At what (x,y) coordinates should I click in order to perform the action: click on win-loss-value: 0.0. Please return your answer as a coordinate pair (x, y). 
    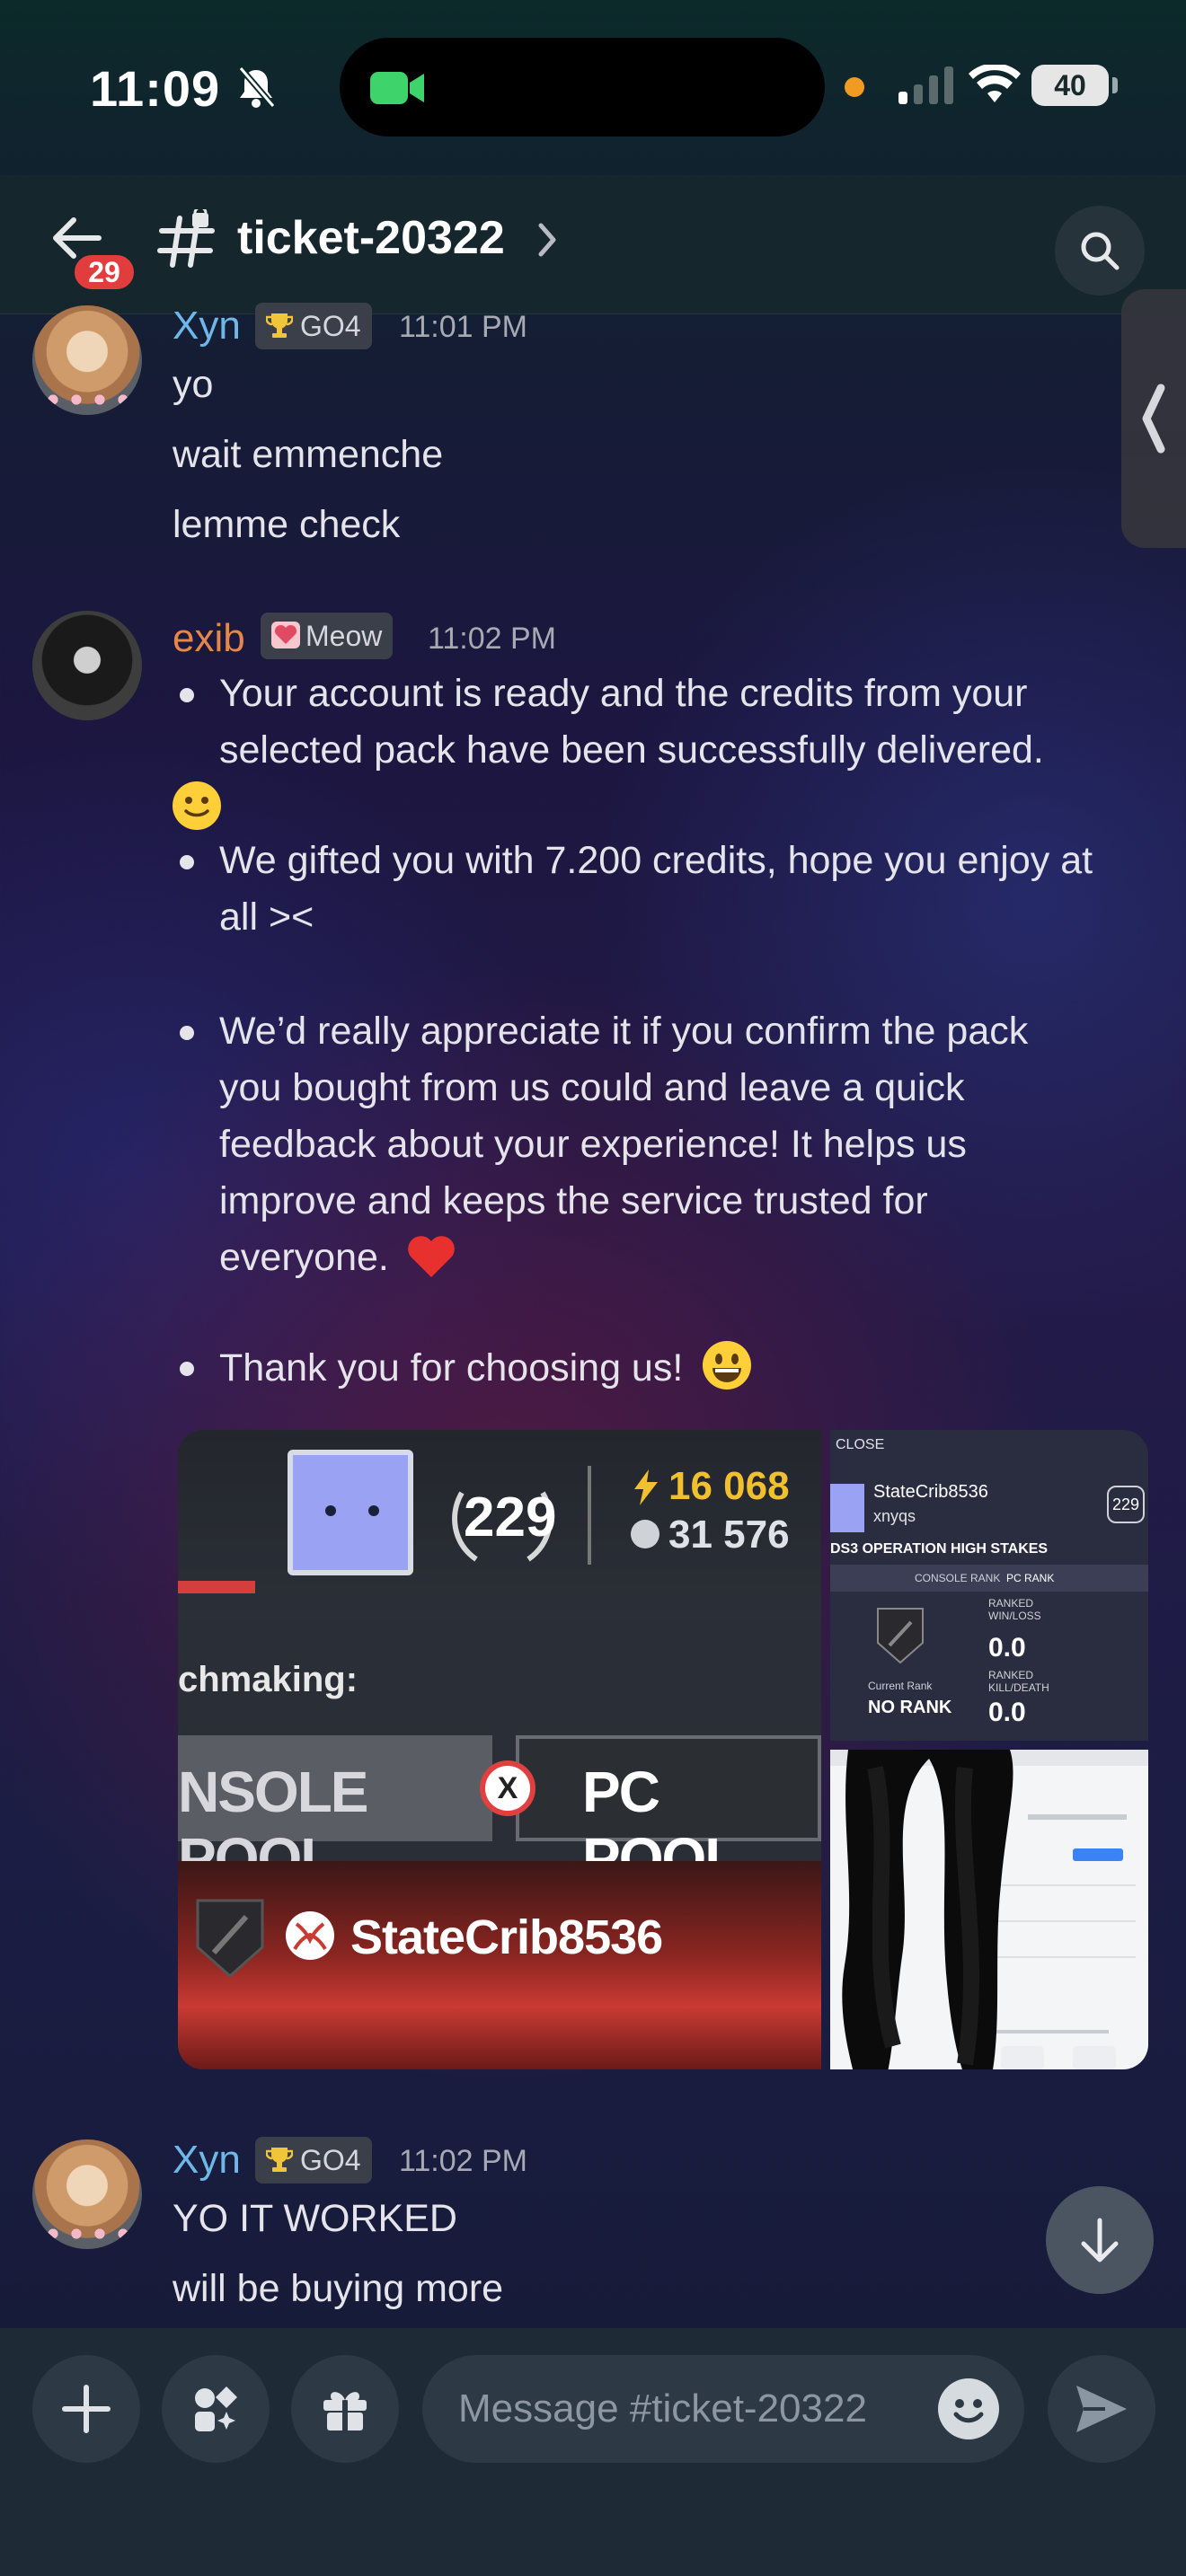
    Looking at the image, I should click on (1007, 1648).